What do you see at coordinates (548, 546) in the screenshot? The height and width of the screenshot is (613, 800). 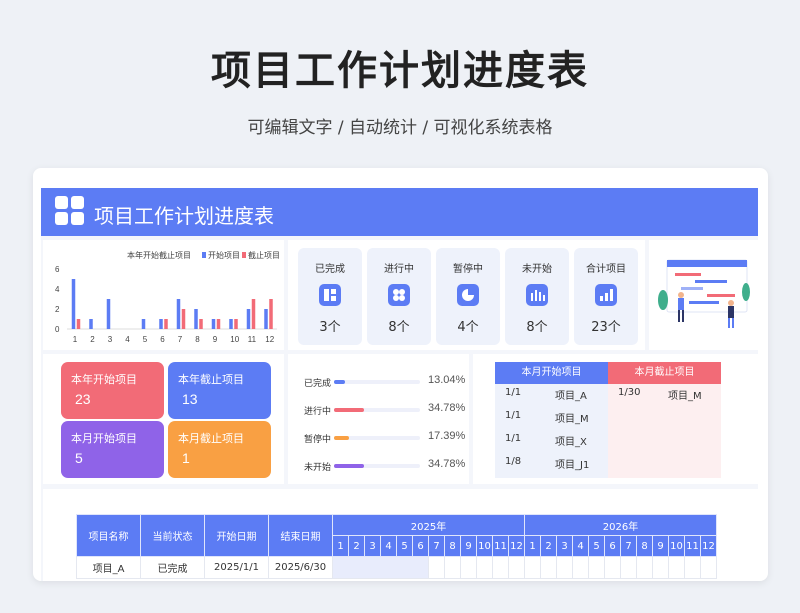 I see `gantt-month-header: 2` at bounding box center [548, 546].